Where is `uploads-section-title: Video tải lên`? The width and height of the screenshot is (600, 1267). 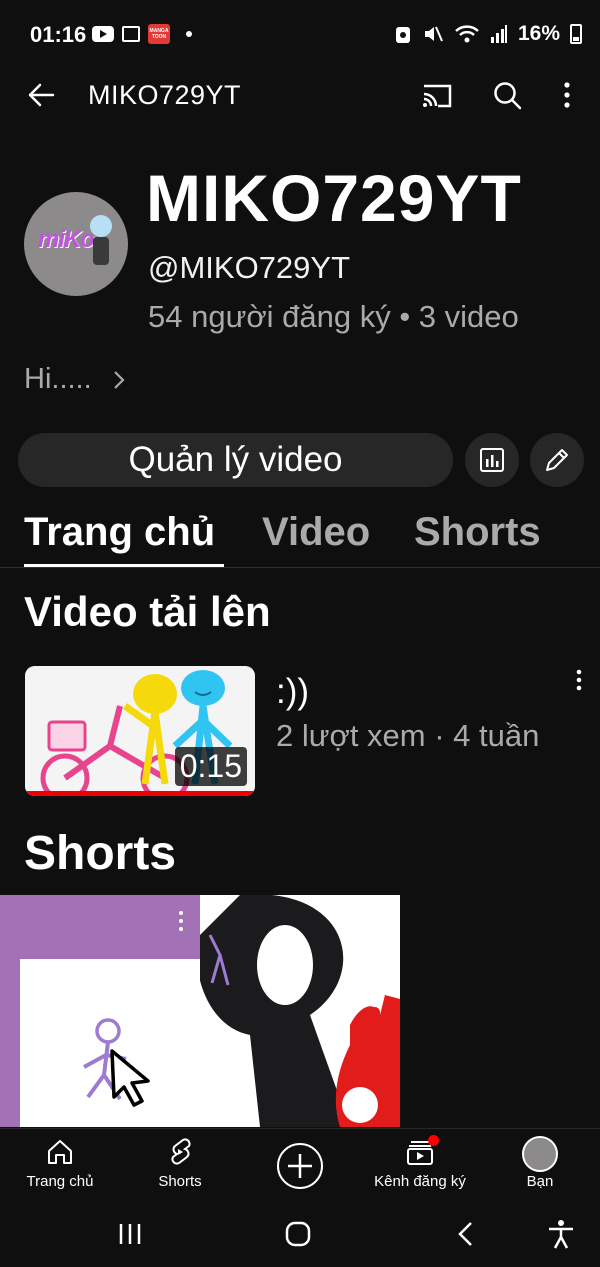 uploads-section-title: Video tải lên is located at coordinates (147, 611).